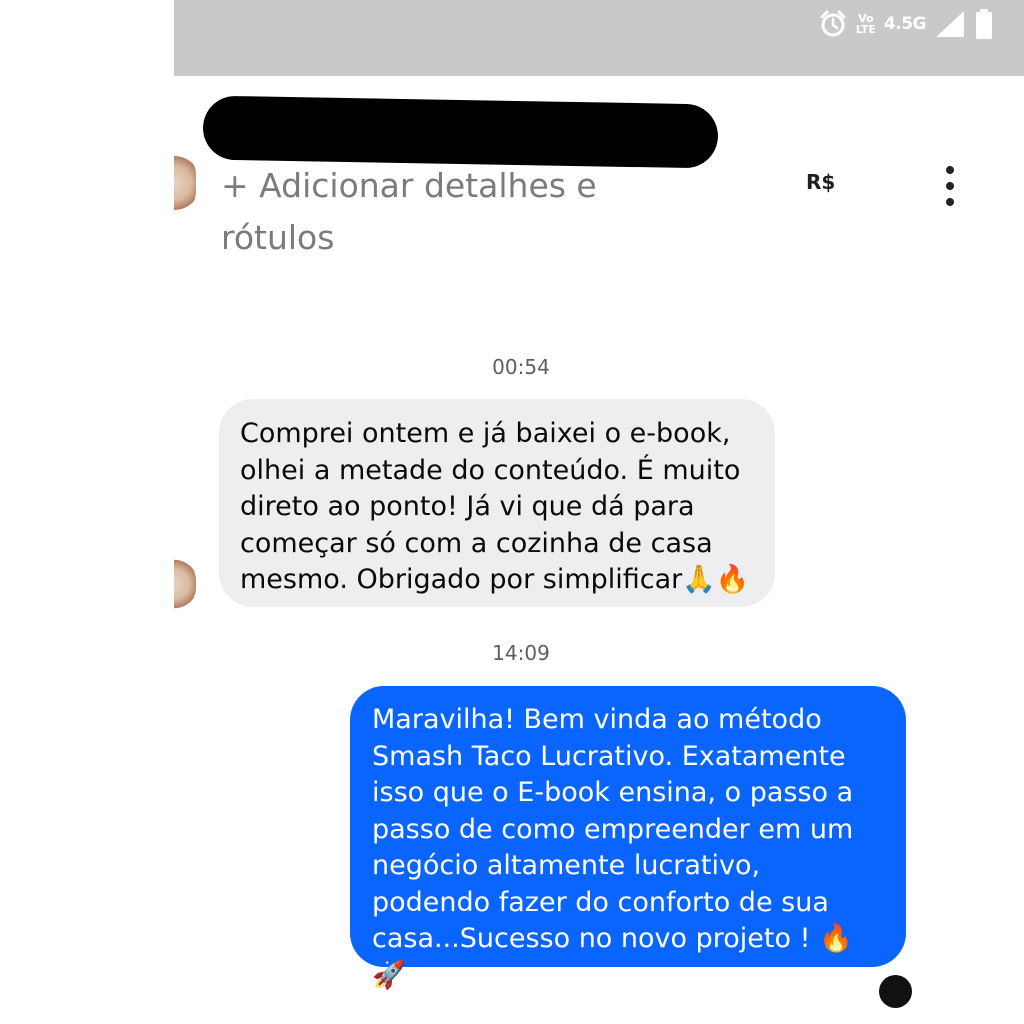 The height and width of the screenshot is (1024, 1024). Describe the element at coordinates (599, 38) in the screenshot. I see `status-bar: Vo LTE 4.5G` at that location.